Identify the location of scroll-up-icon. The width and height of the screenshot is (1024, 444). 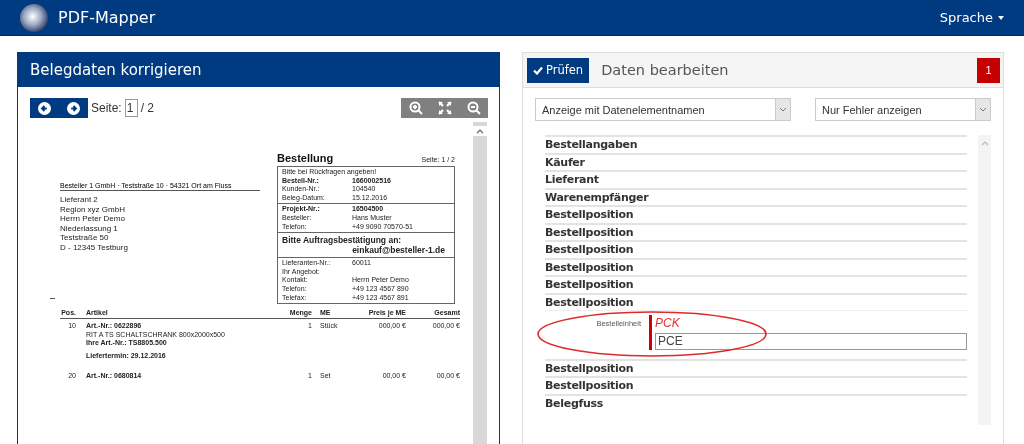
(984, 143).